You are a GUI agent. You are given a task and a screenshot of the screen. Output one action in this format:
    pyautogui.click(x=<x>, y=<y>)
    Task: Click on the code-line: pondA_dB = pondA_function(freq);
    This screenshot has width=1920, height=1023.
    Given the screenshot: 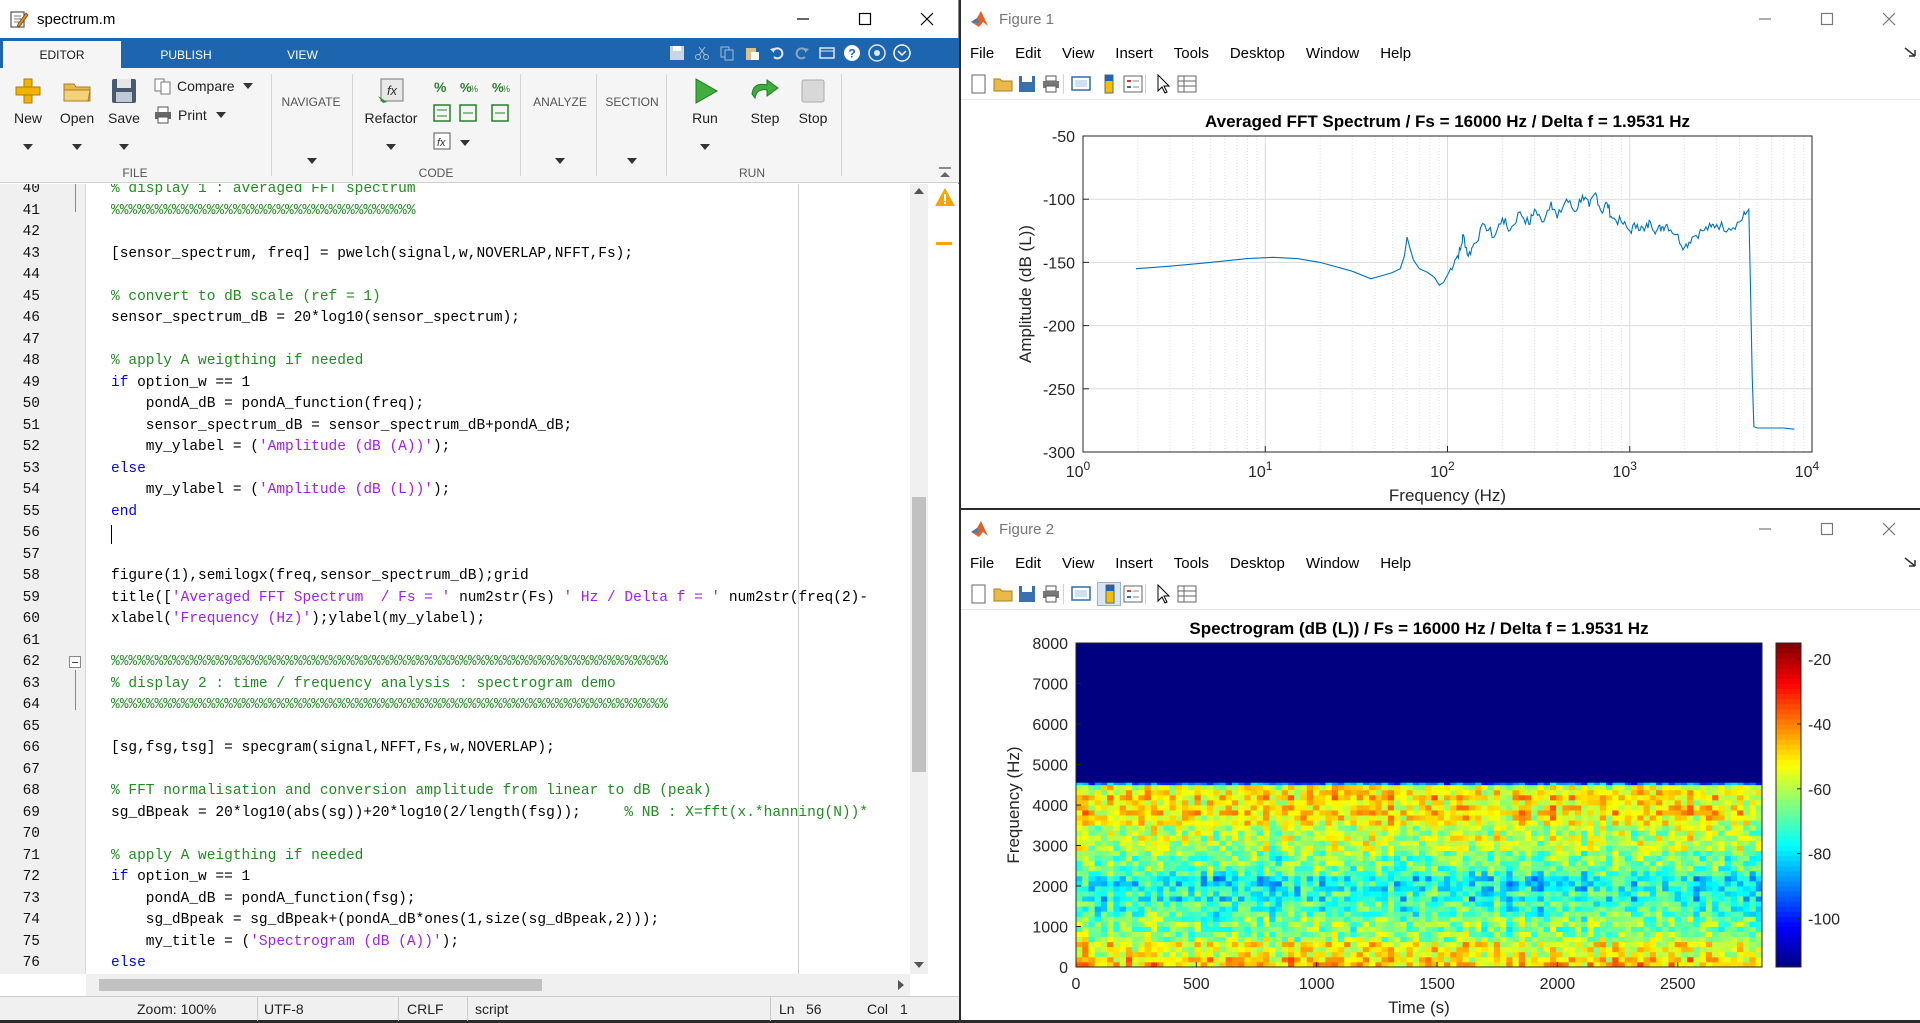 What is the action you would take?
    pyautogui.click(x=267, y=405)
    